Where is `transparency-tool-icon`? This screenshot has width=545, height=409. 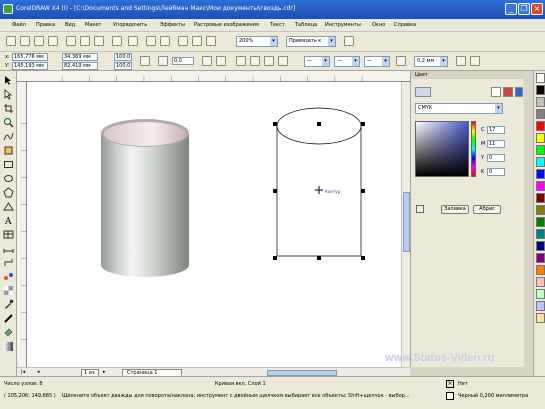
transparency-tool-icon is located at coordinates (8, 290).